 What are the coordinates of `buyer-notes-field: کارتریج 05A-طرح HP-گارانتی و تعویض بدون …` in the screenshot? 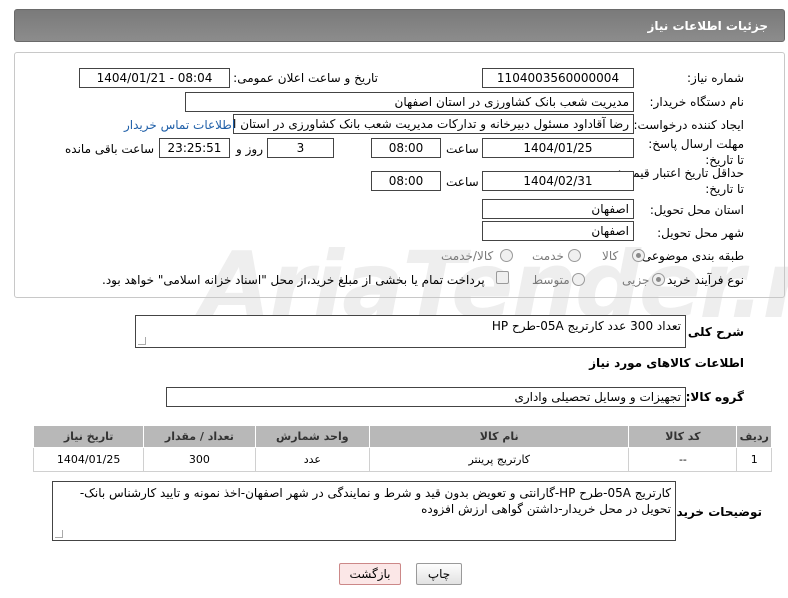 It's located at (364, 511).